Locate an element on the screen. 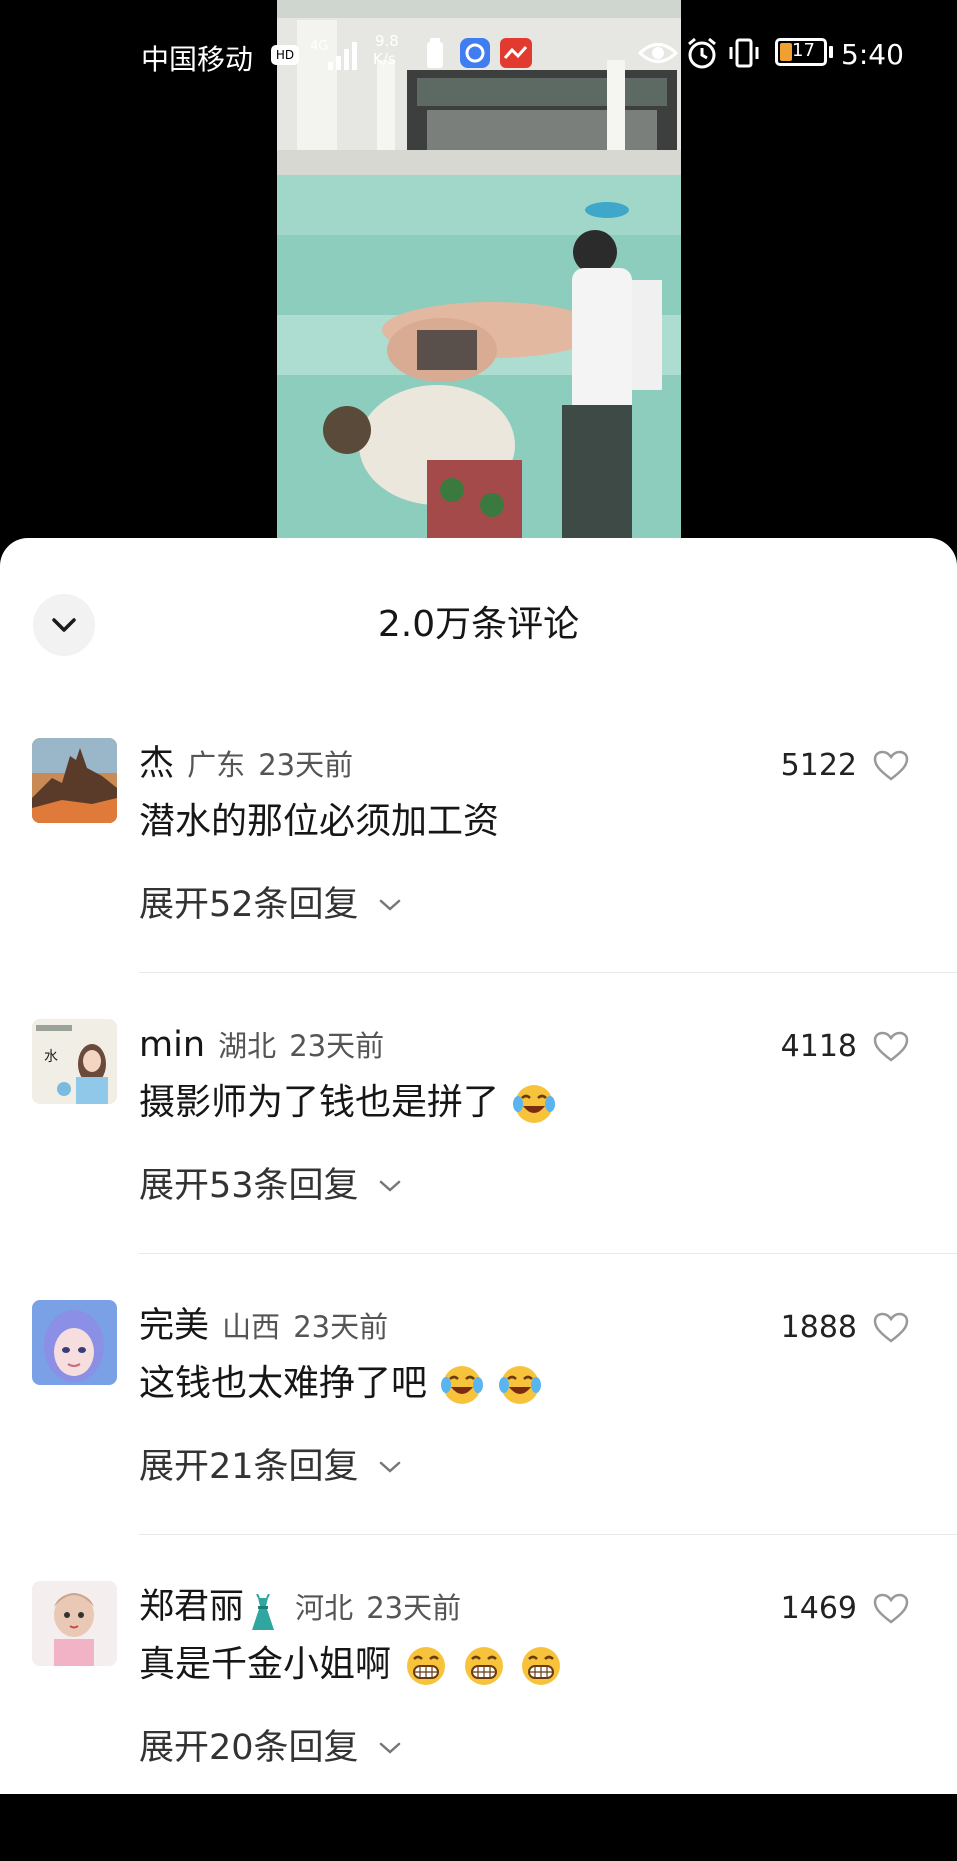  avatar-anime-girl-image is located at coordinates (74, 1342).